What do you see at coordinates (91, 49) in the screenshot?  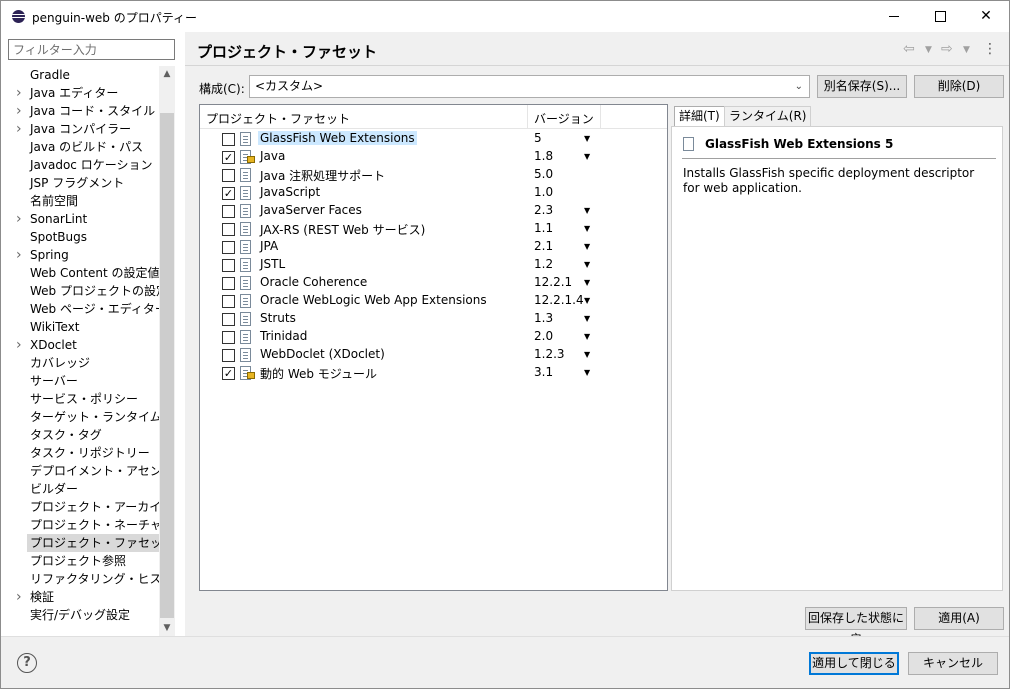 I see `filter-input` at bounding box center [91, 49].